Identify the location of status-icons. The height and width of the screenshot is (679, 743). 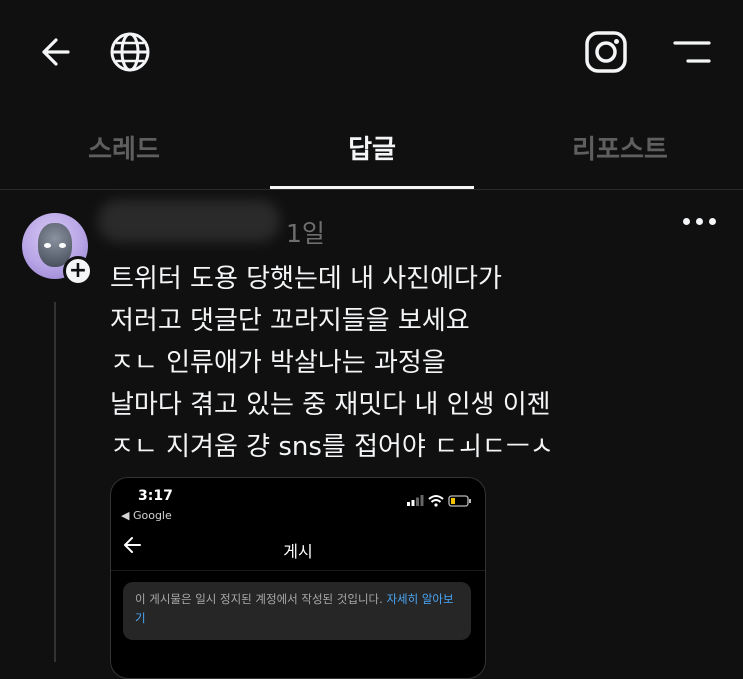
(439, 501).